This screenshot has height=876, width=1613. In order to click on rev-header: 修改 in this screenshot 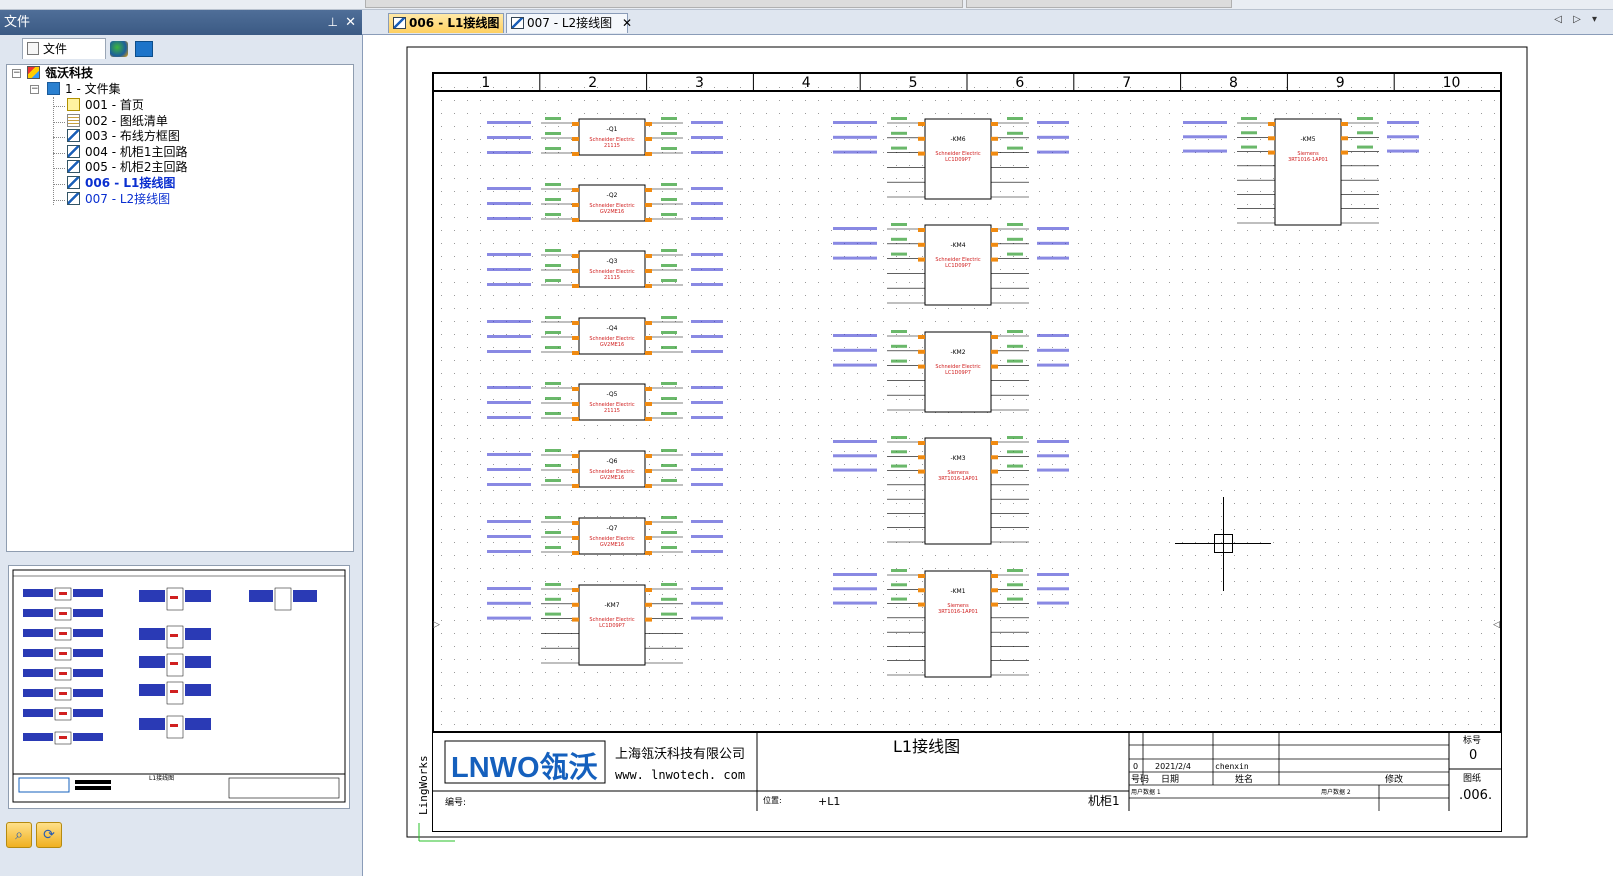, I will do `click(1394, 779)`.